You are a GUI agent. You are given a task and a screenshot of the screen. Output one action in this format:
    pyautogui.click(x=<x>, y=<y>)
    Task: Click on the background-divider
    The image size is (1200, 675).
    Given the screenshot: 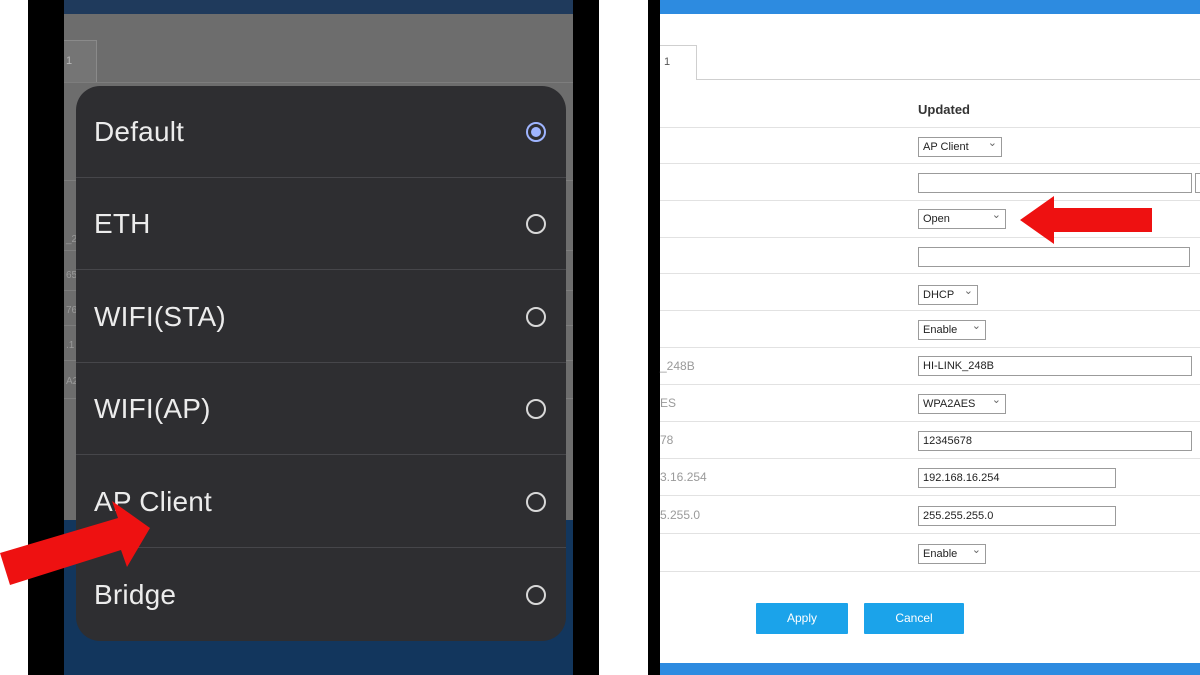 What is the action you would take?
    pyautogui.click(x=318, y=82)
    